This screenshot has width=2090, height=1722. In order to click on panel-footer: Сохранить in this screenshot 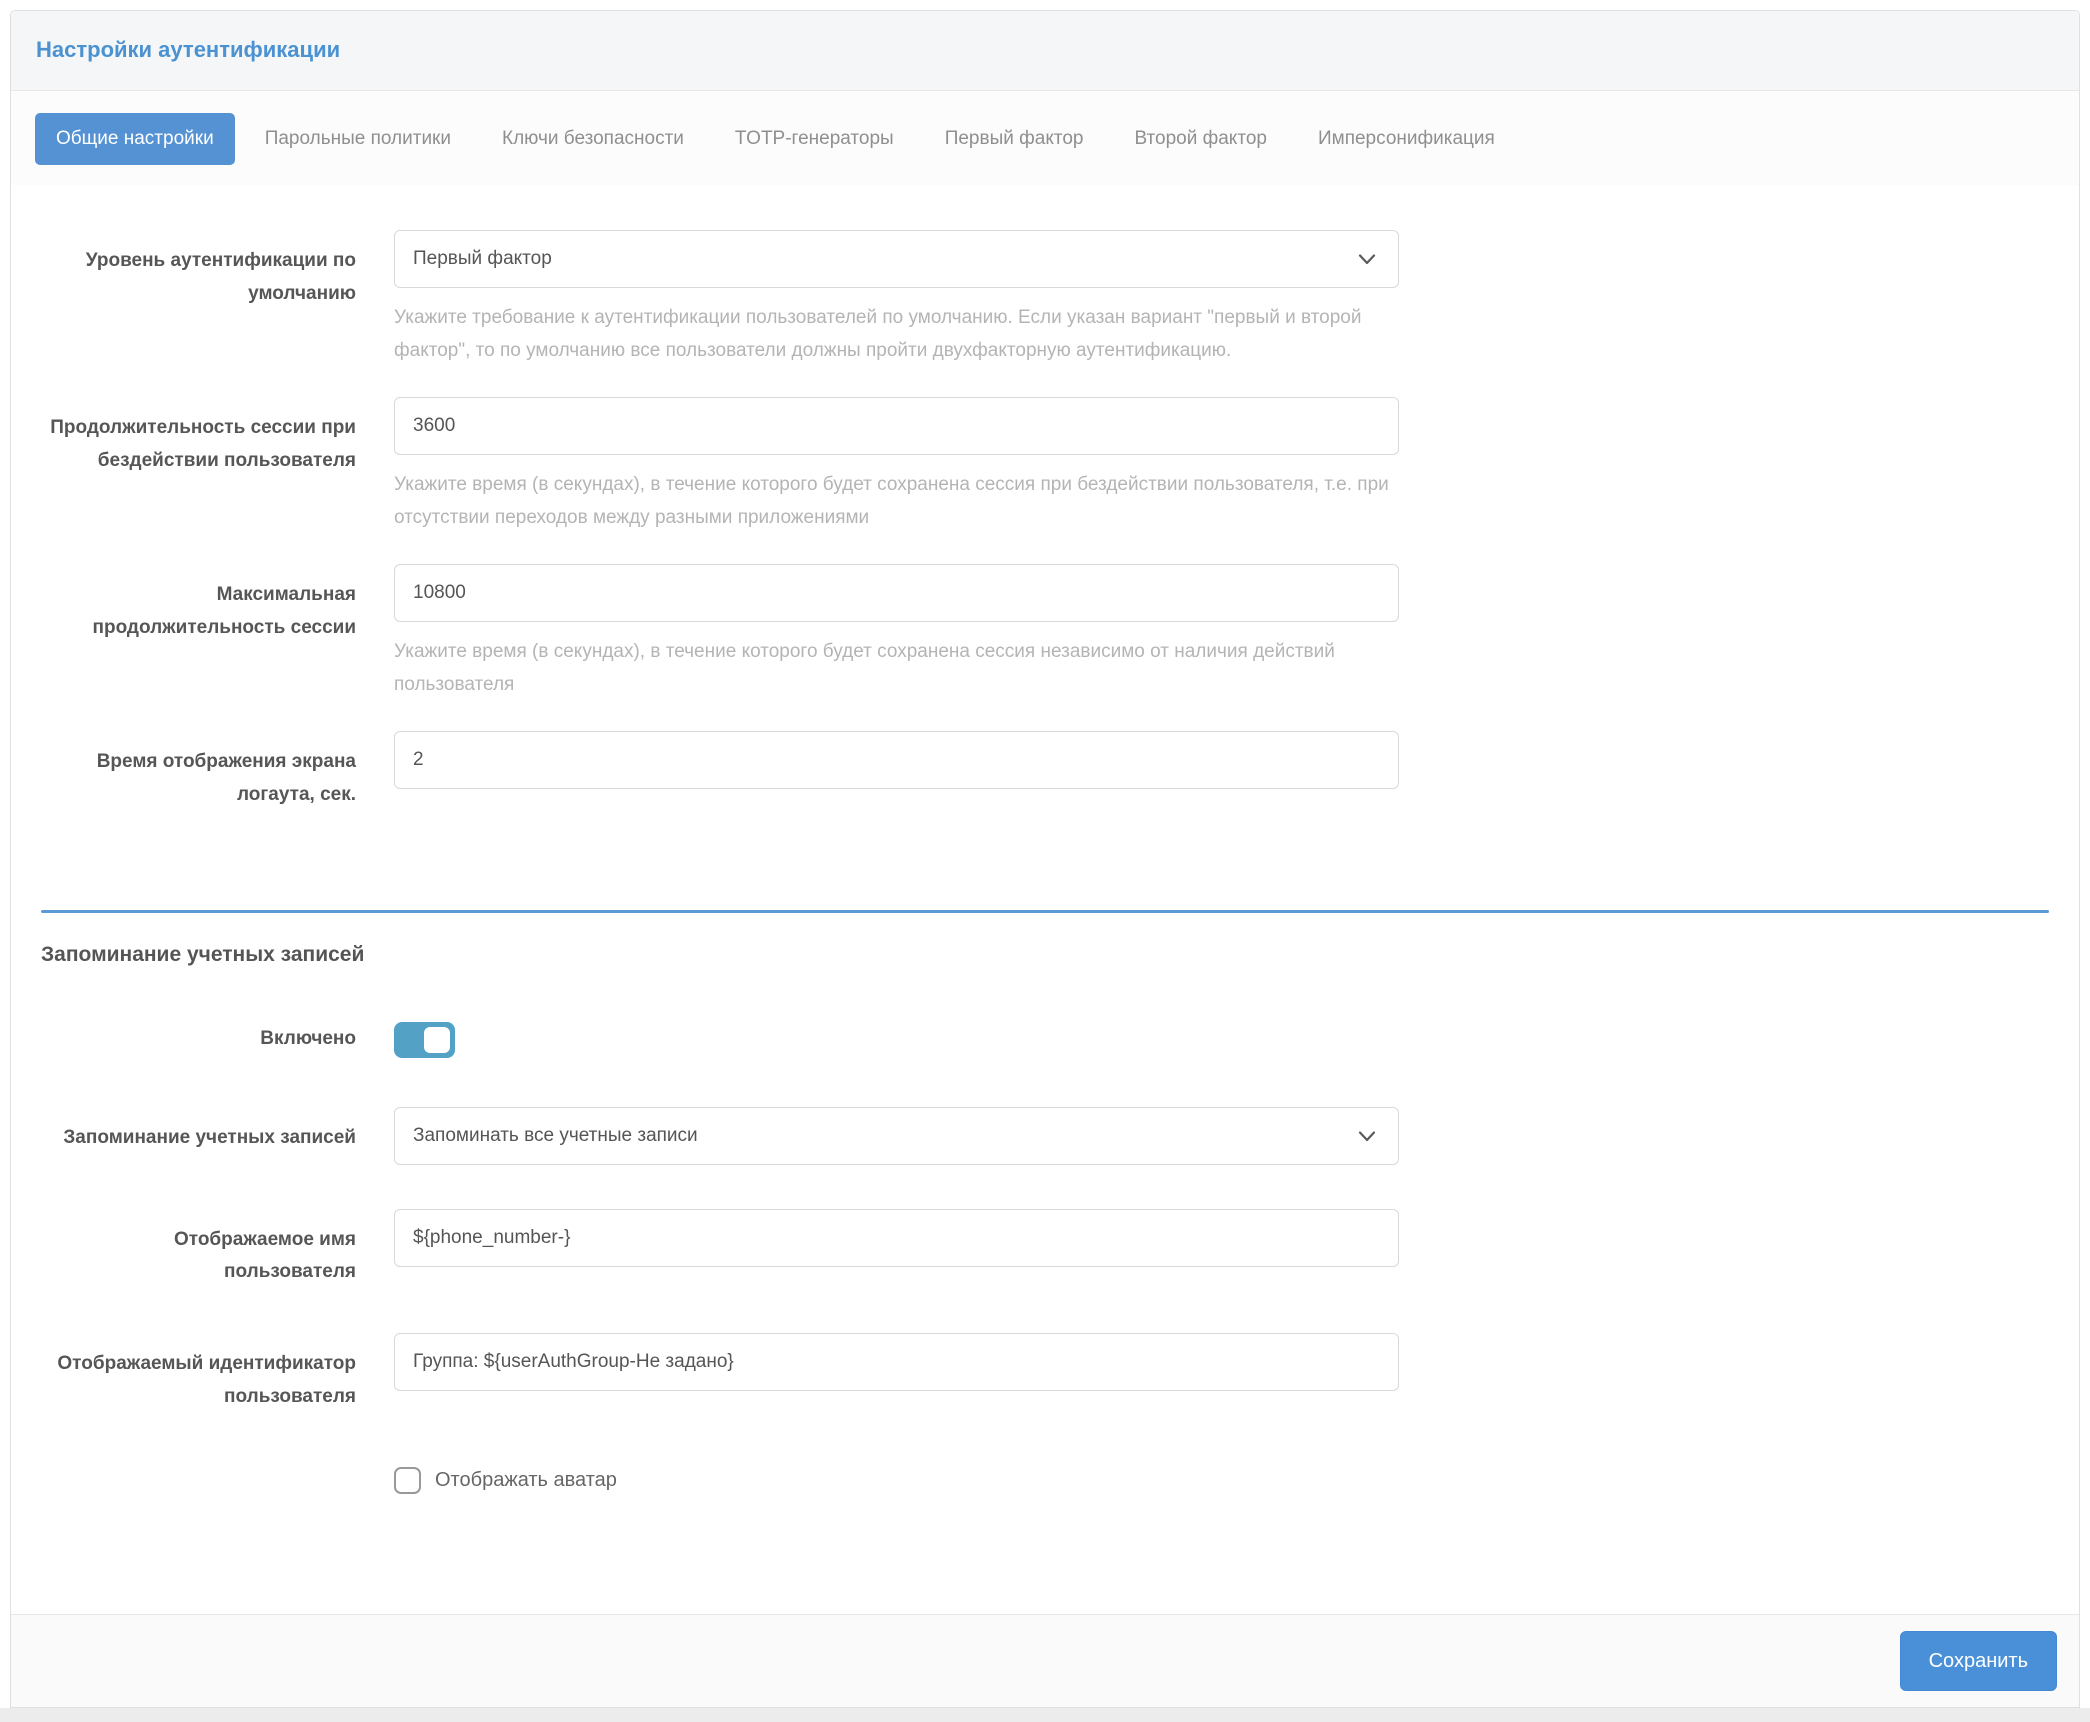, I will do `click(1045, 1660)`.